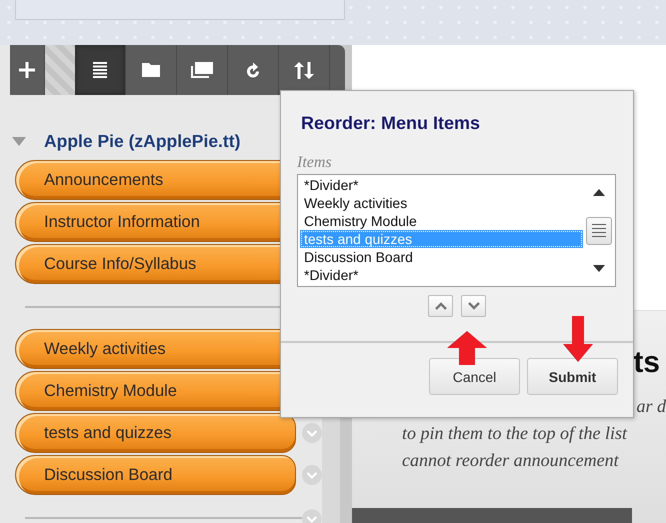 This screenshot has height=523, width=666. I want to click on move-down-button, so click(473, 306).